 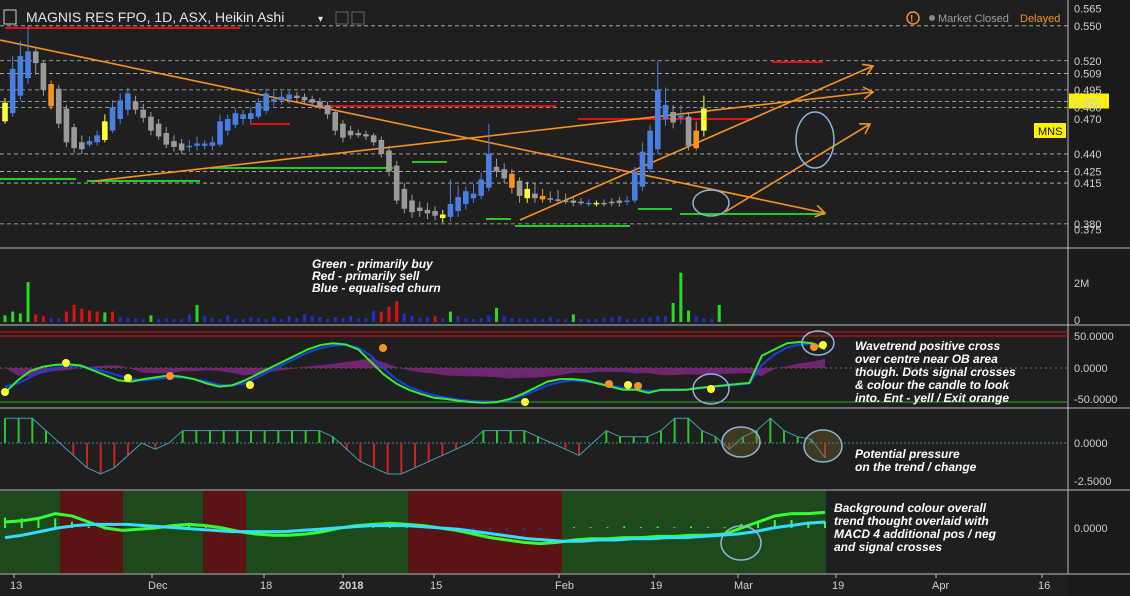 I want to click on macd-tick-label: 0.0000, so click(x=1091, y=529).